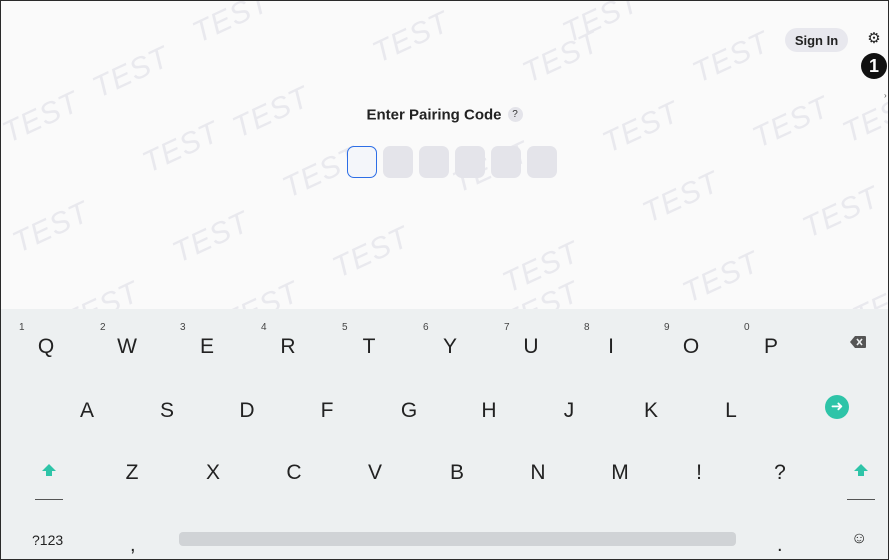 The image size is (889, 560). What do you see at coordinates (444, 407) in the screenshot?
I see `keyboard-row-2: ASDFGHJKL` at bounding box center [444, 407].